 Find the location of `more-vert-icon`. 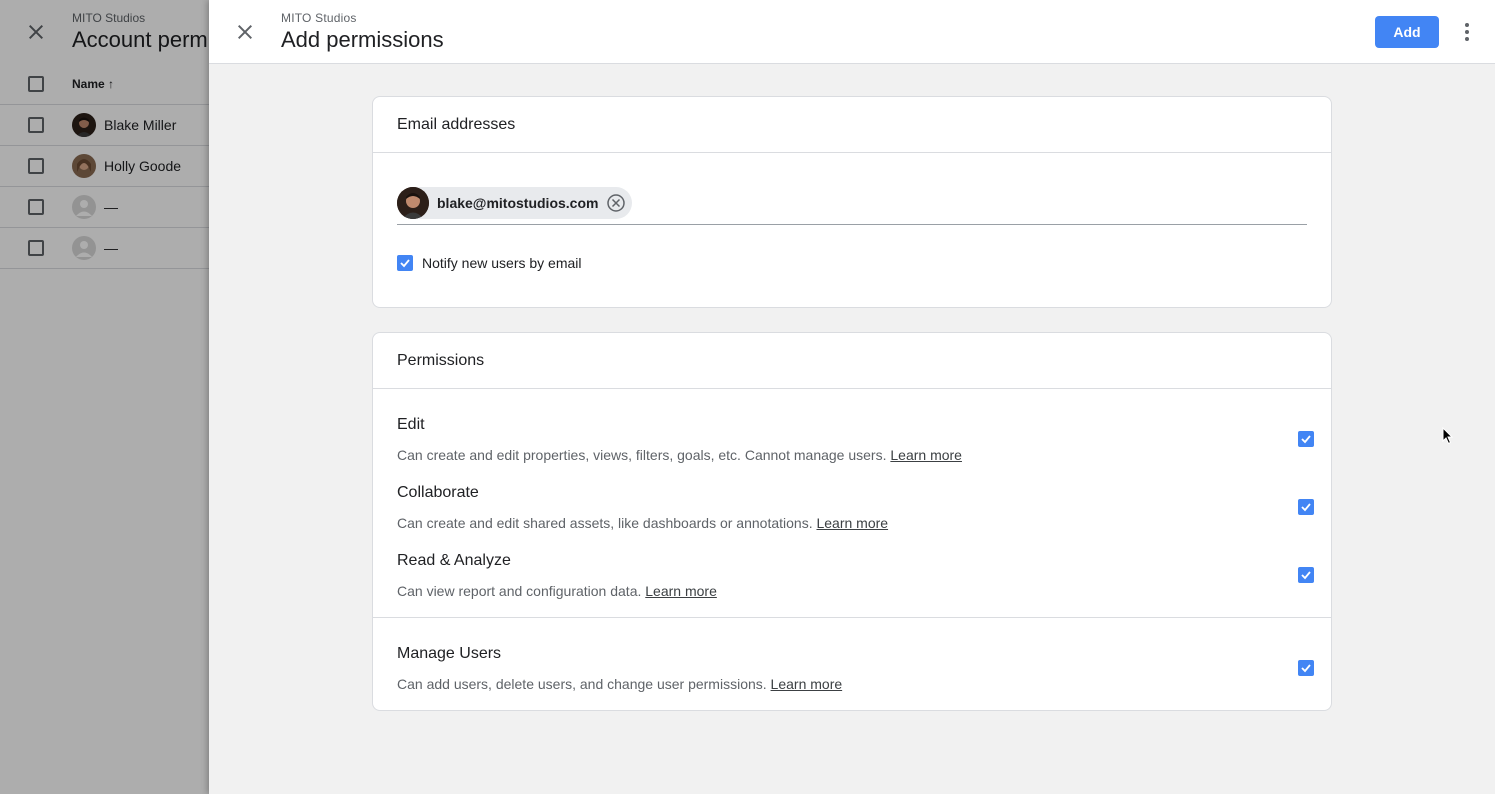

more-vert-icon is located at coordinates (1467, 32).